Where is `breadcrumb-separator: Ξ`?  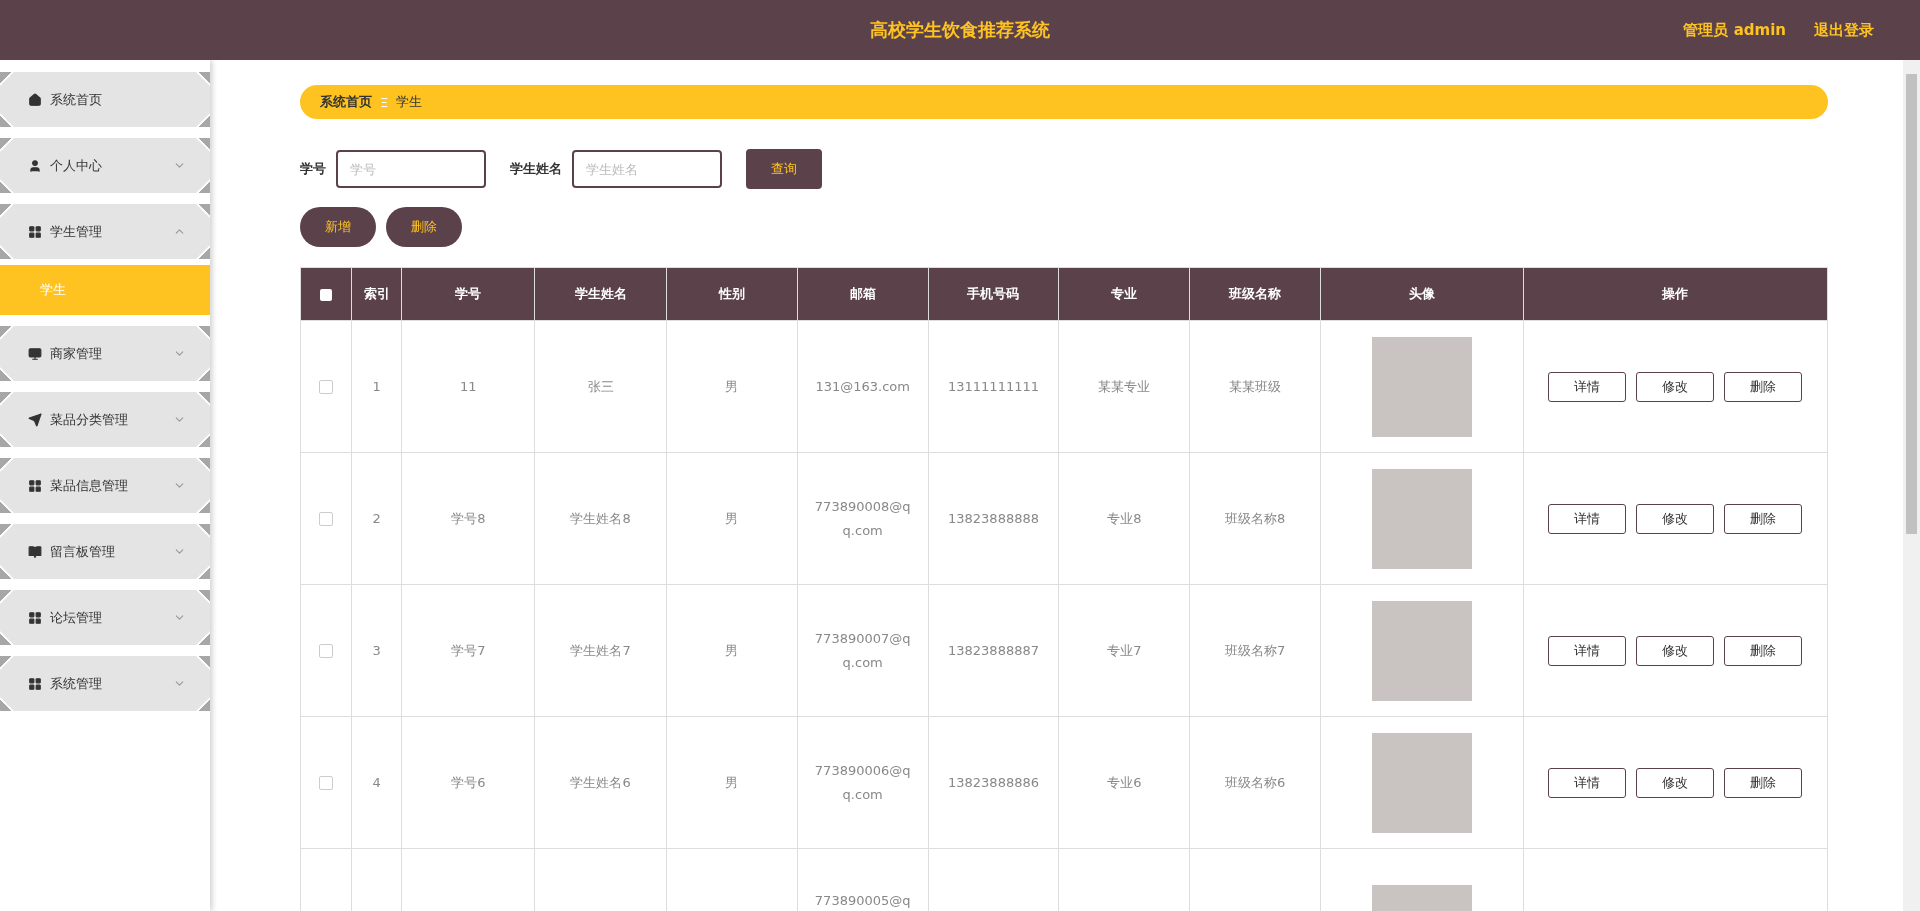 breadcrumb-separator: Ξ is located at coordinates (384, 102).